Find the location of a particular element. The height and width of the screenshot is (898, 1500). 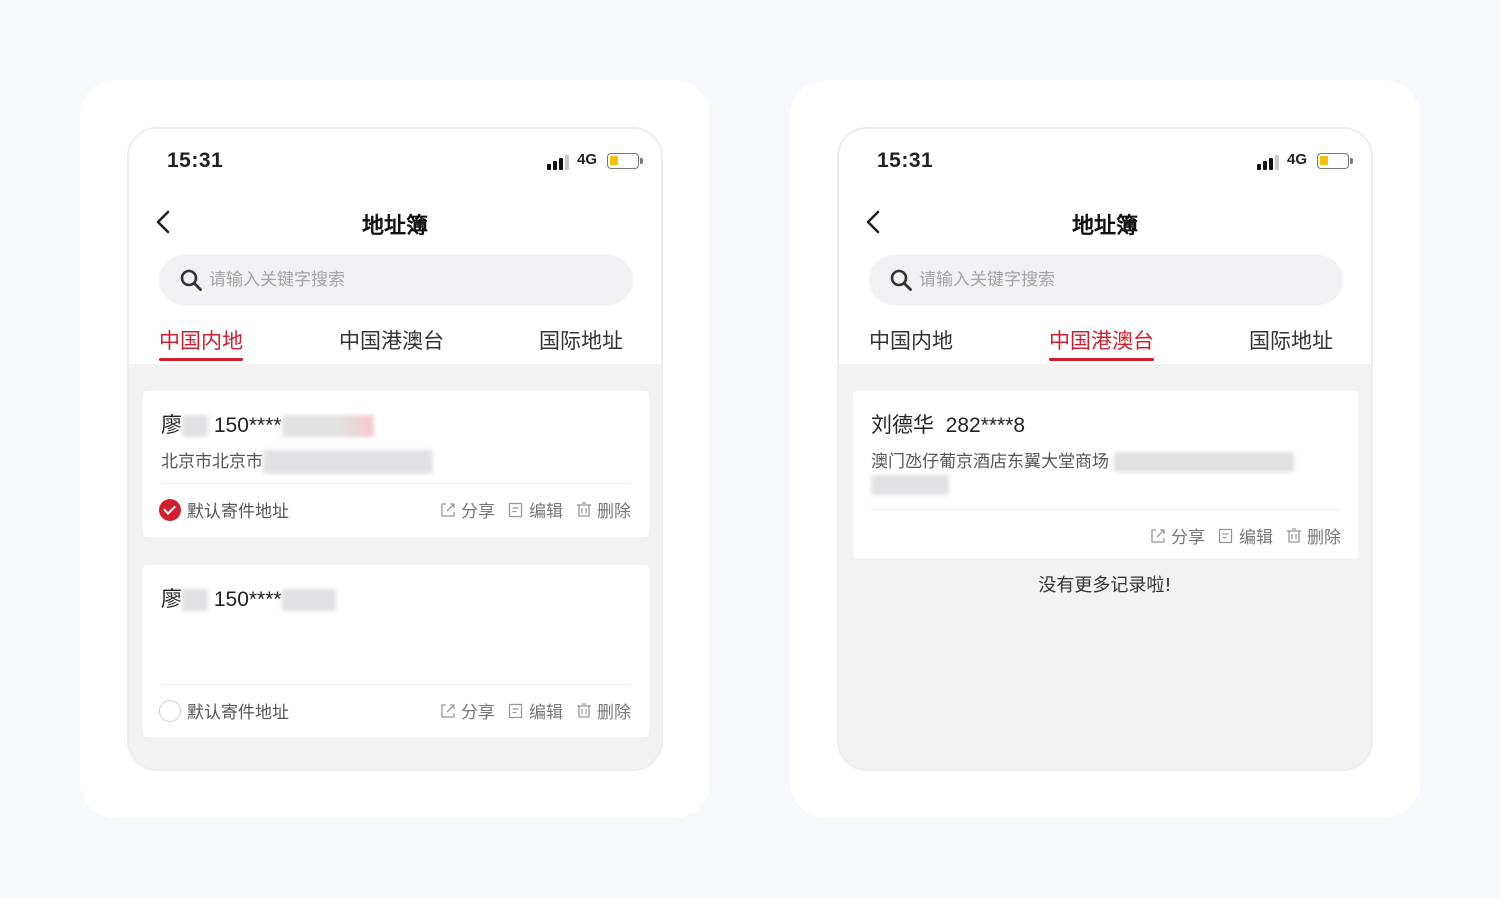

address-line: 澳门氹仔葡京酒店东翼大堂商场 is located at coordinates (1083, 459).